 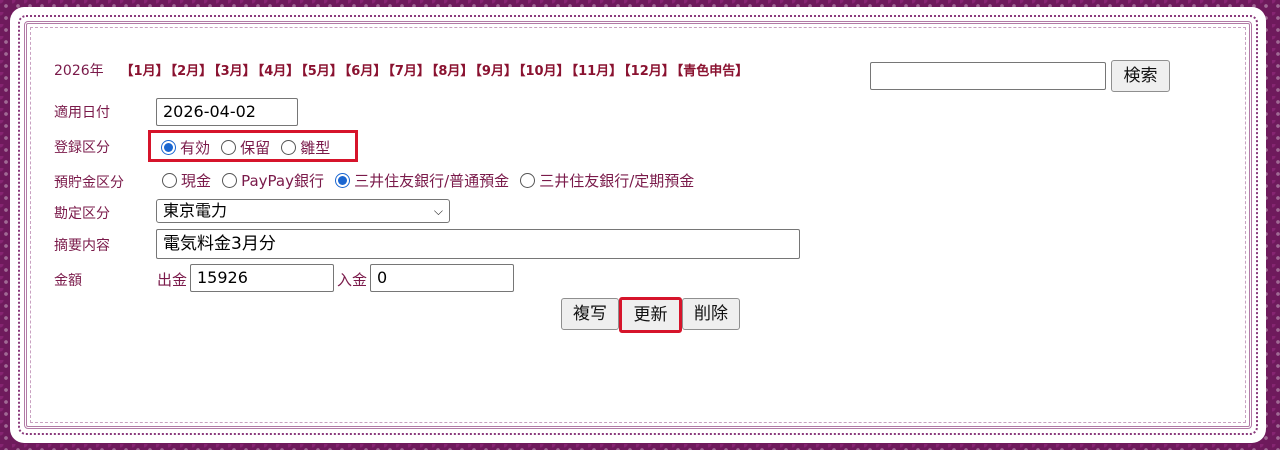 I want to click on inflow-label: 入金, so click(x=352, y=280).